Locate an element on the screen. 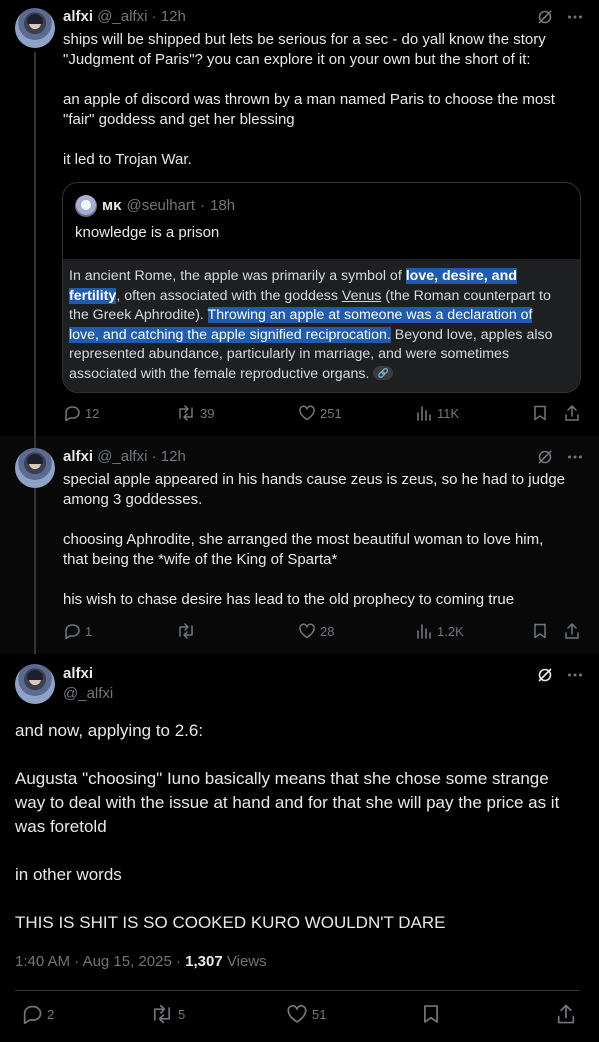  like-count: 51 is located at coordinates (319, 1014).